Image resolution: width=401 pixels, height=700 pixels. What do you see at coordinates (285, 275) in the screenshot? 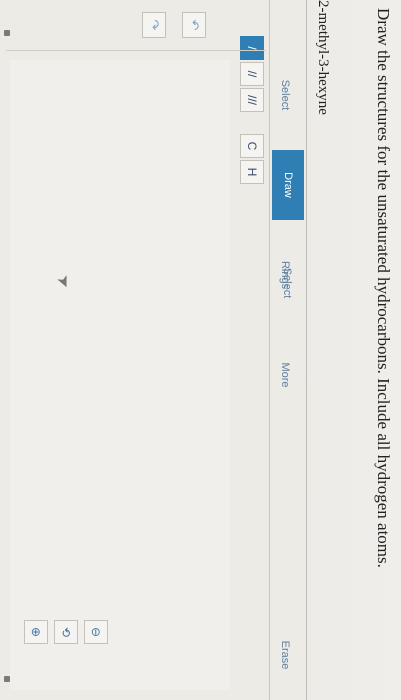
I see `tab-rings: Rings` at bounding box center [285, 275].